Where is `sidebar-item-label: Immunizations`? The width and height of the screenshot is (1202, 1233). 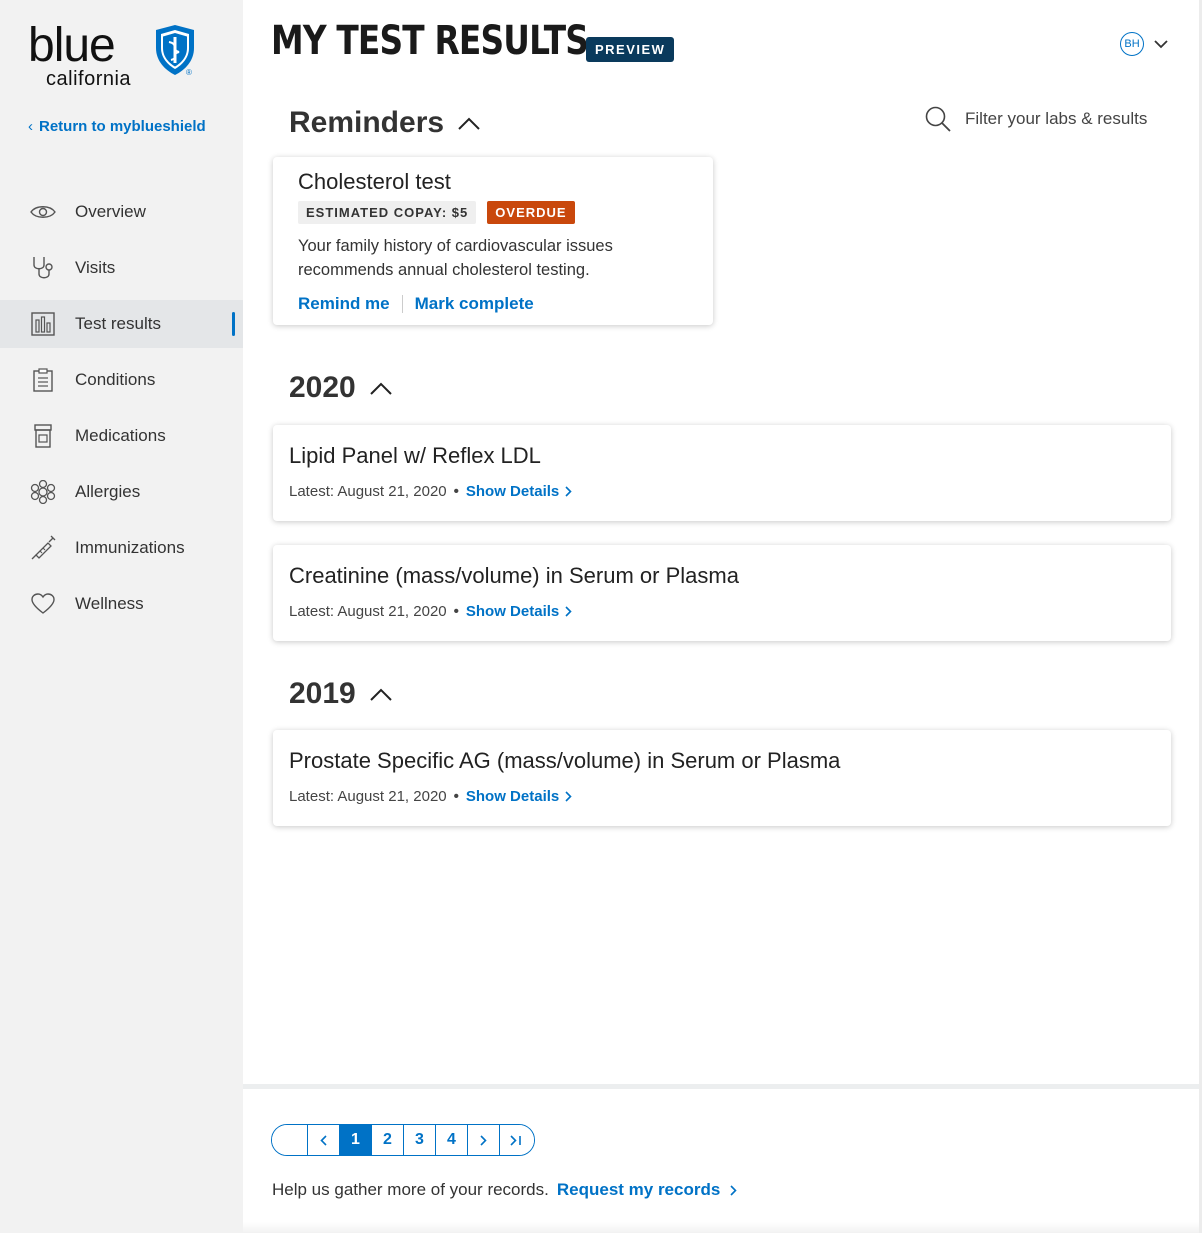 sidebar-item-label: Immunizations is located at coordinates (130, 547).